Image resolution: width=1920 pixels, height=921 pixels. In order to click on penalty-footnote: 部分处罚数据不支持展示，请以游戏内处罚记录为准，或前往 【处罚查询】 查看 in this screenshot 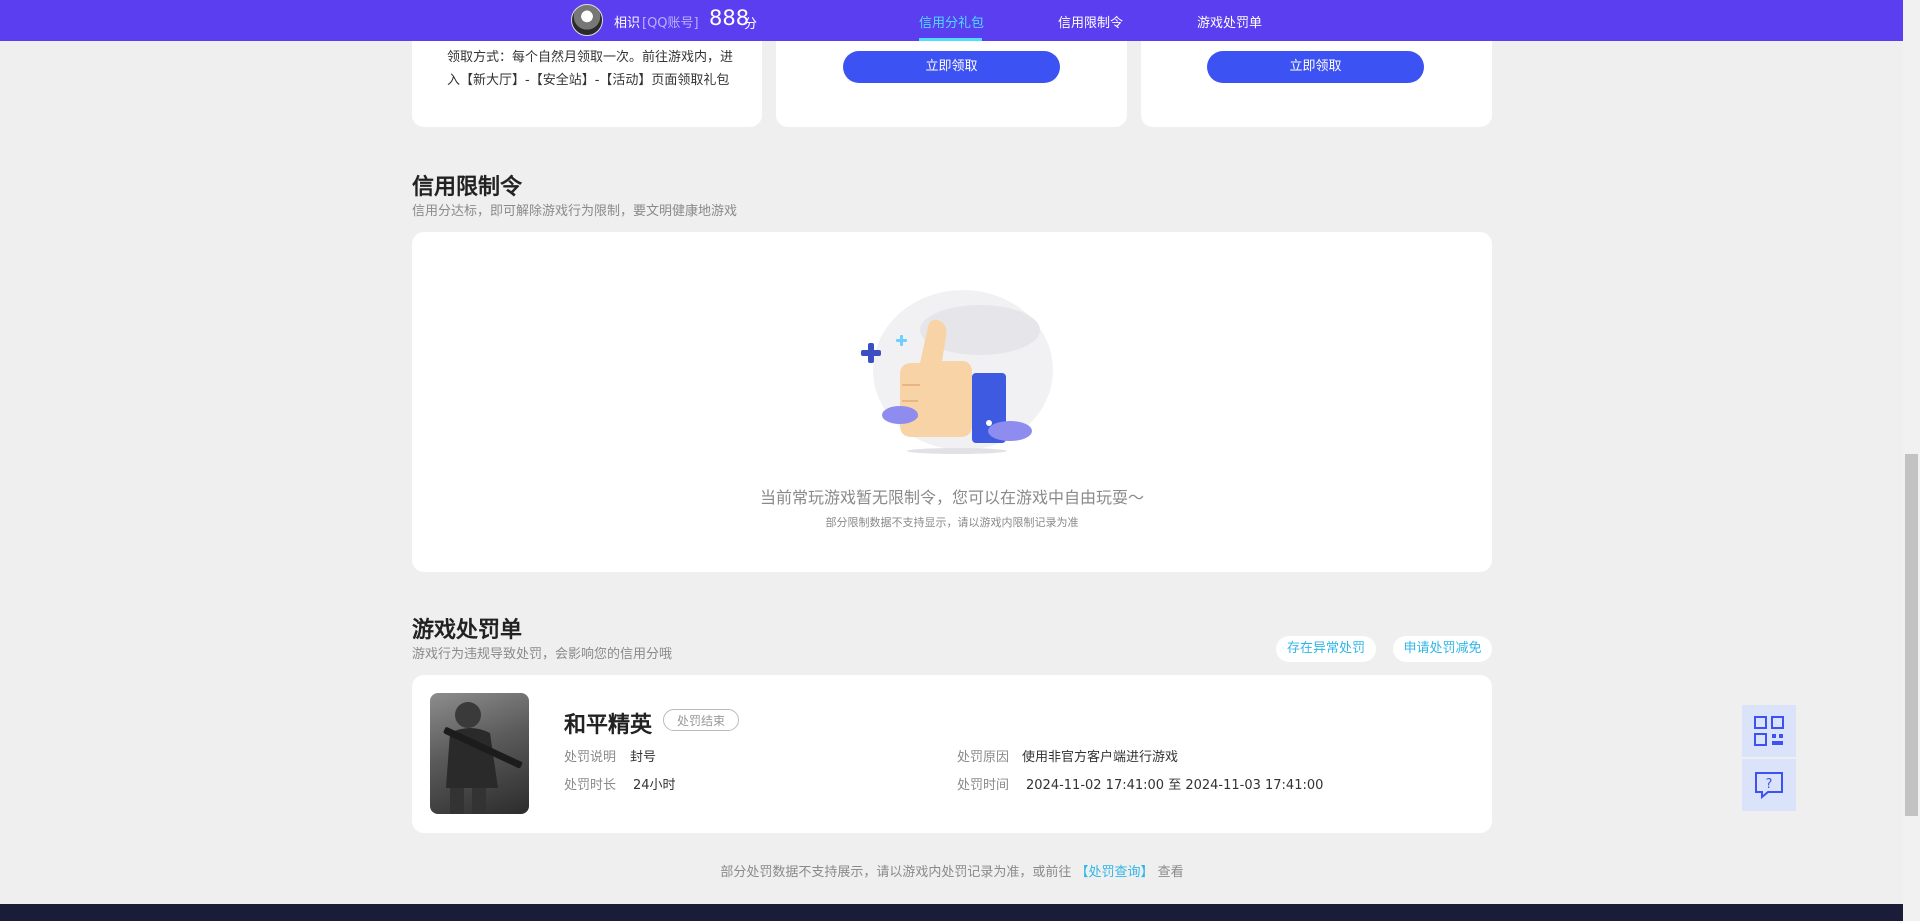, I will do `click(952, 870)`.